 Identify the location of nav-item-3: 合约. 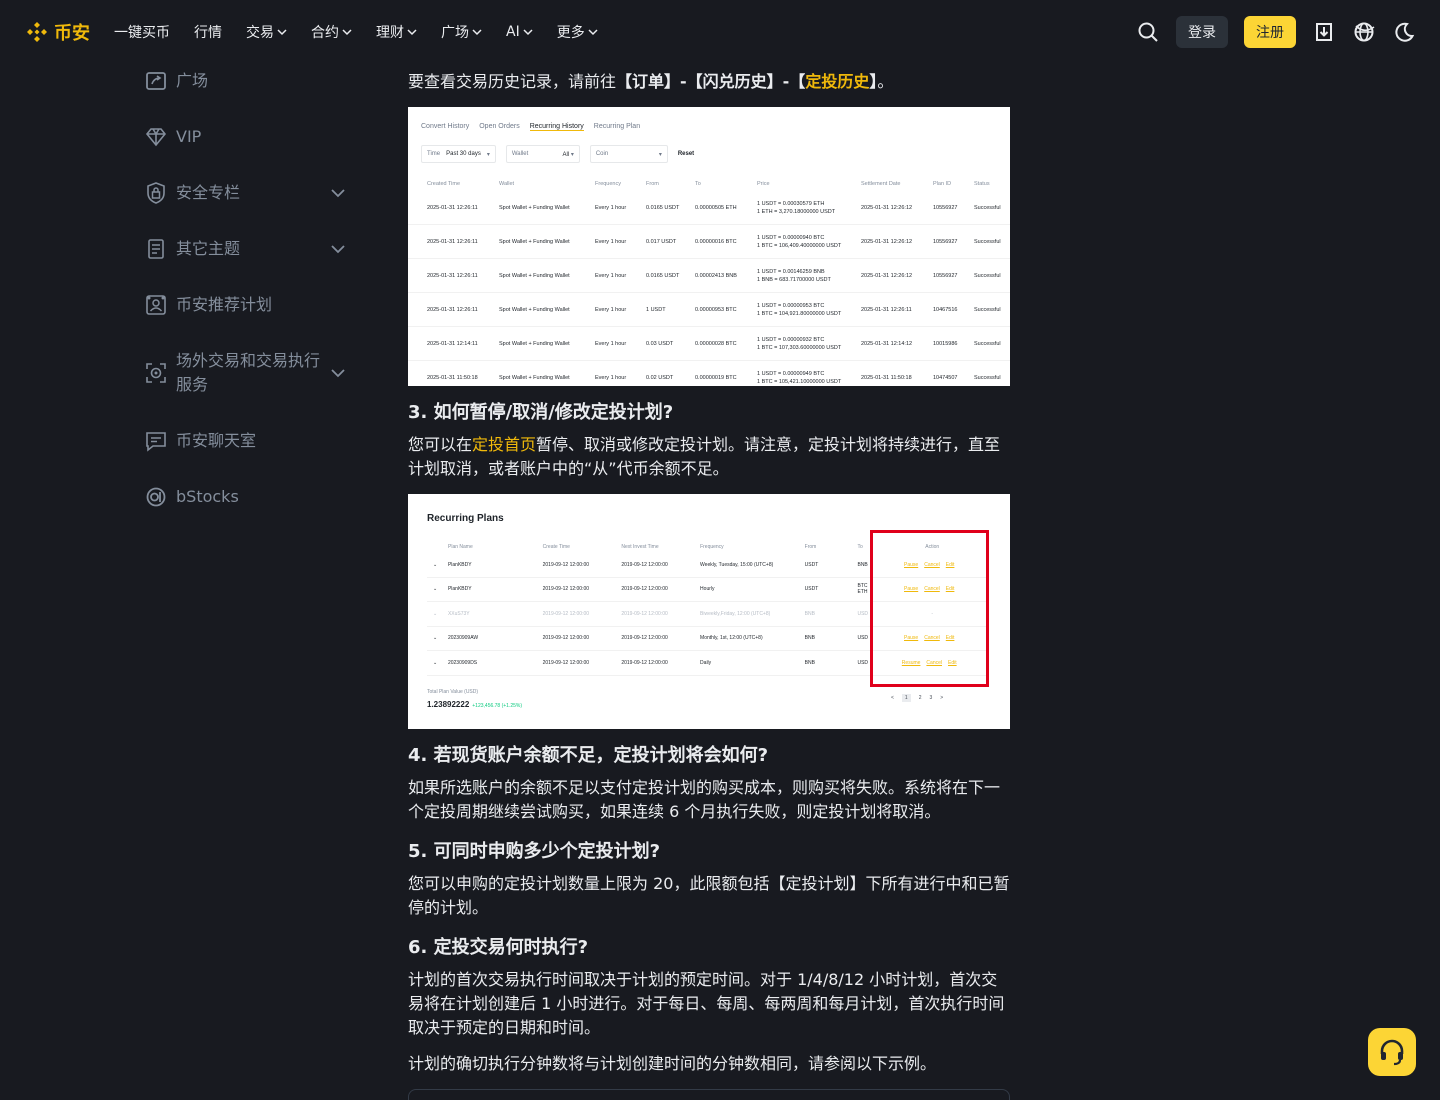
(331, 32).